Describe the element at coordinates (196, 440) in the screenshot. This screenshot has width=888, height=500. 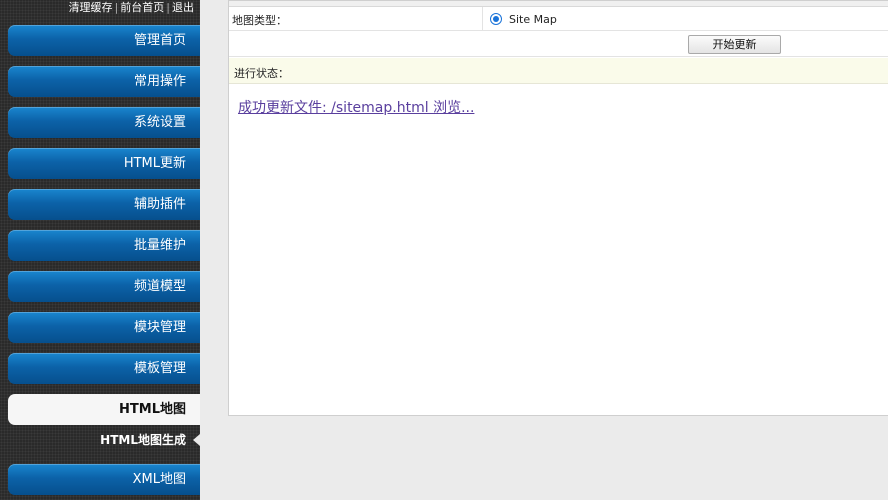
I see `active-pointer-icon` at that location.